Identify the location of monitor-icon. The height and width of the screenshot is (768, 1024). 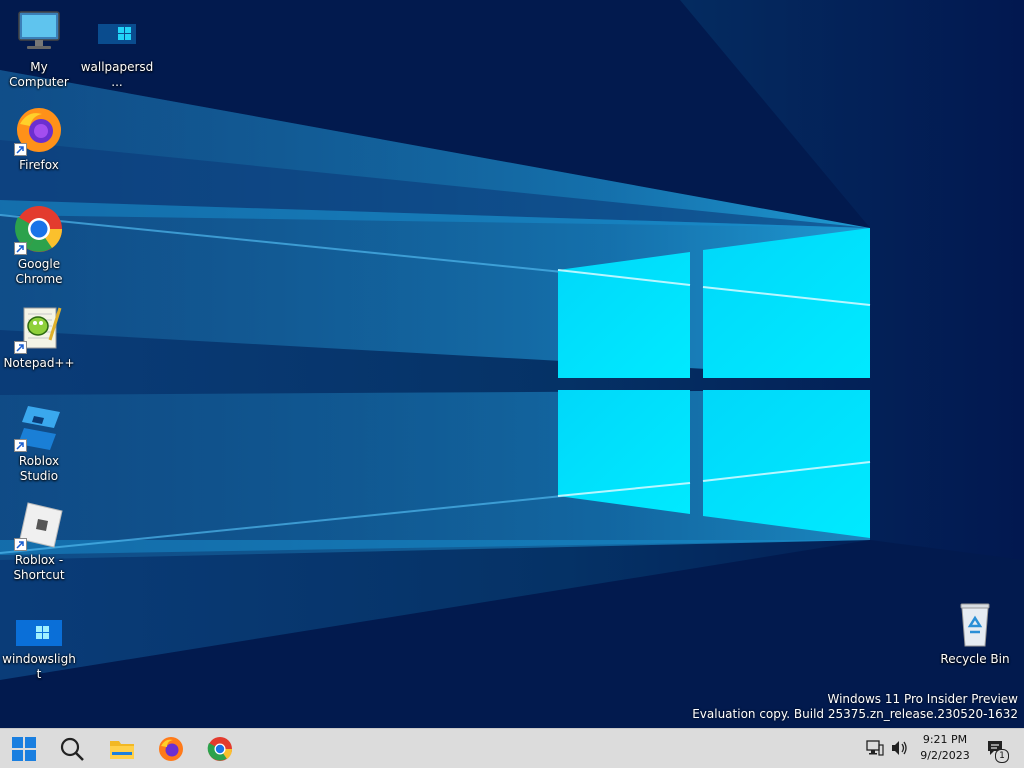
(39, 33).